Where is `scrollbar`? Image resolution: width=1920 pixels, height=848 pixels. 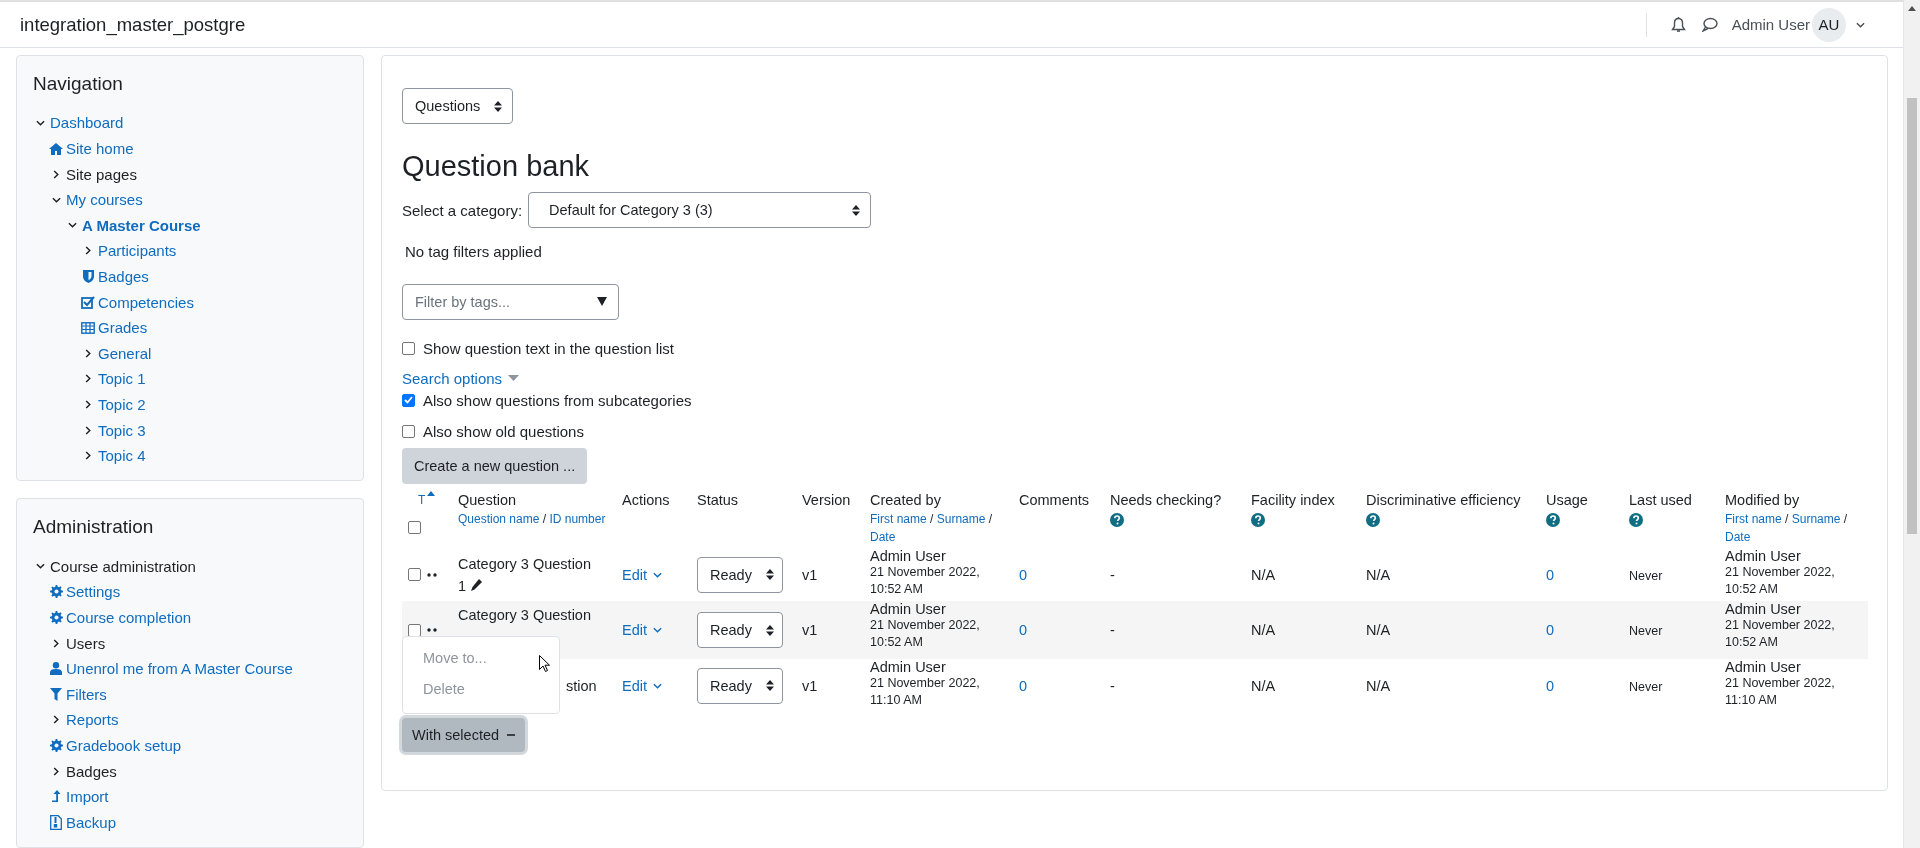 scrollbar is located at coordinates (1911, 424).